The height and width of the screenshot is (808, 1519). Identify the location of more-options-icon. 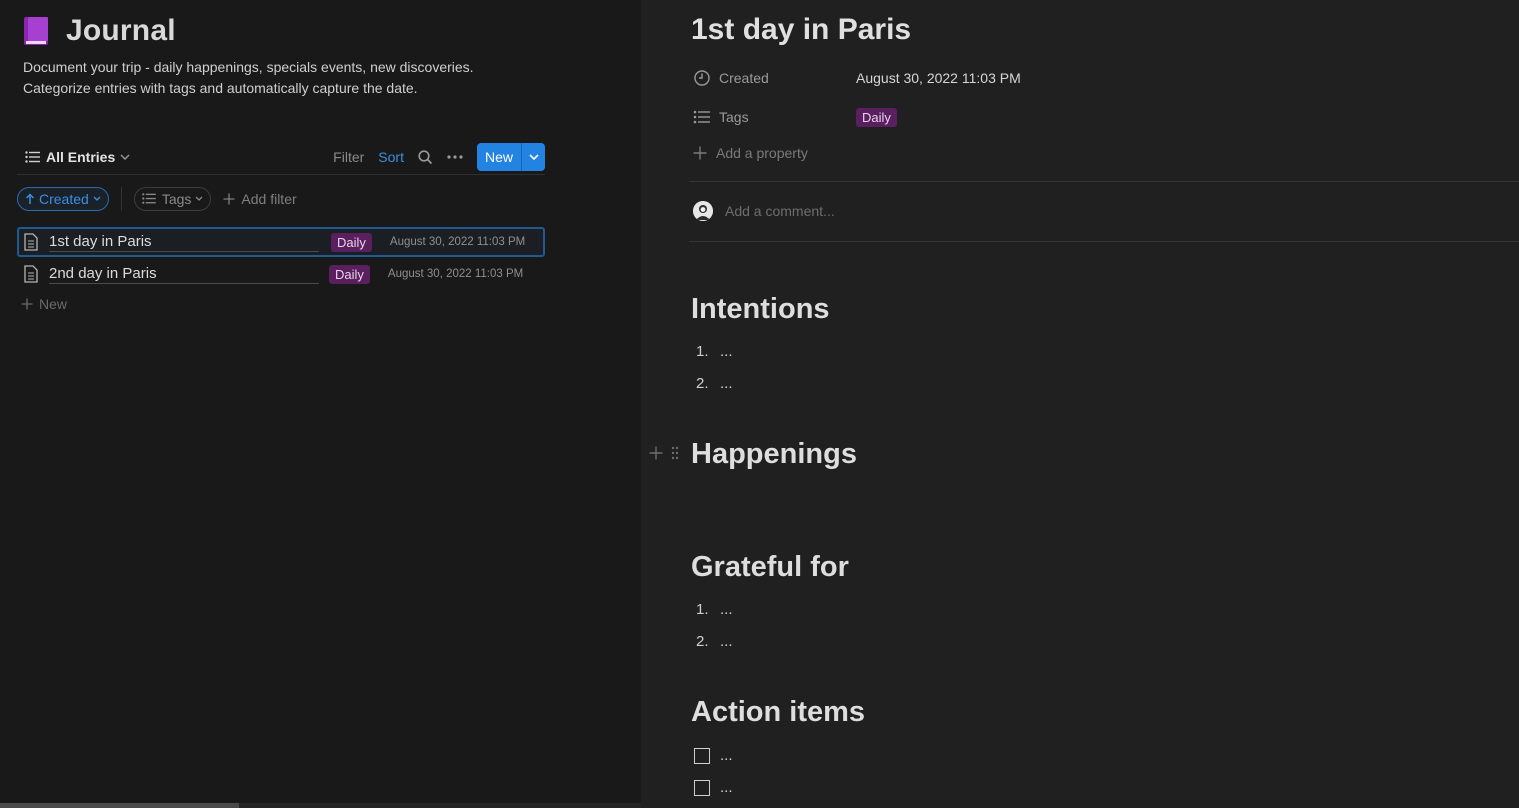
(455, 157).